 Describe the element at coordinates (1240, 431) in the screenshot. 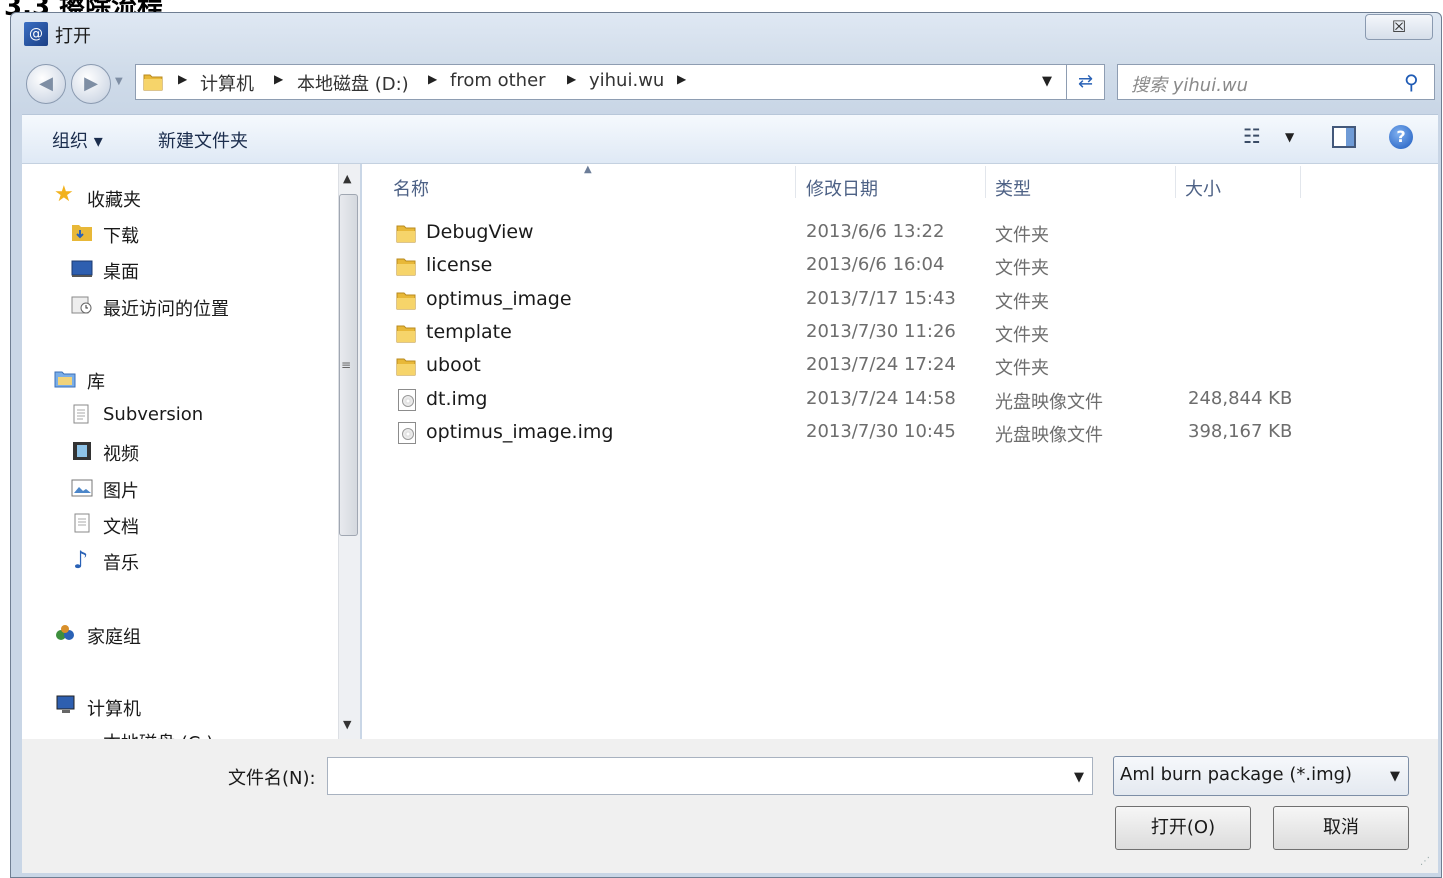

I see `file-size: 398,167 KB` at that location.